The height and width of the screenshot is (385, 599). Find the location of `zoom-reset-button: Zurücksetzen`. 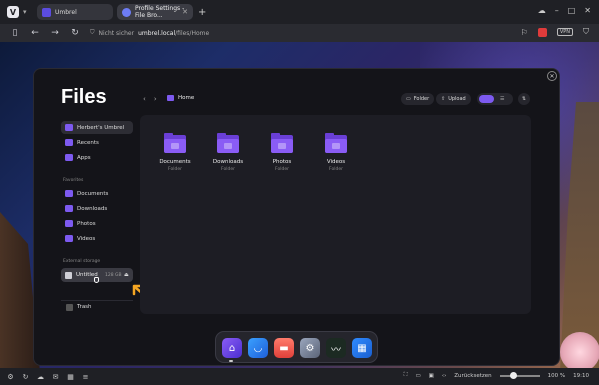

zoom-reset-button: Zurücksetzen is located at coordinates (472, 376).